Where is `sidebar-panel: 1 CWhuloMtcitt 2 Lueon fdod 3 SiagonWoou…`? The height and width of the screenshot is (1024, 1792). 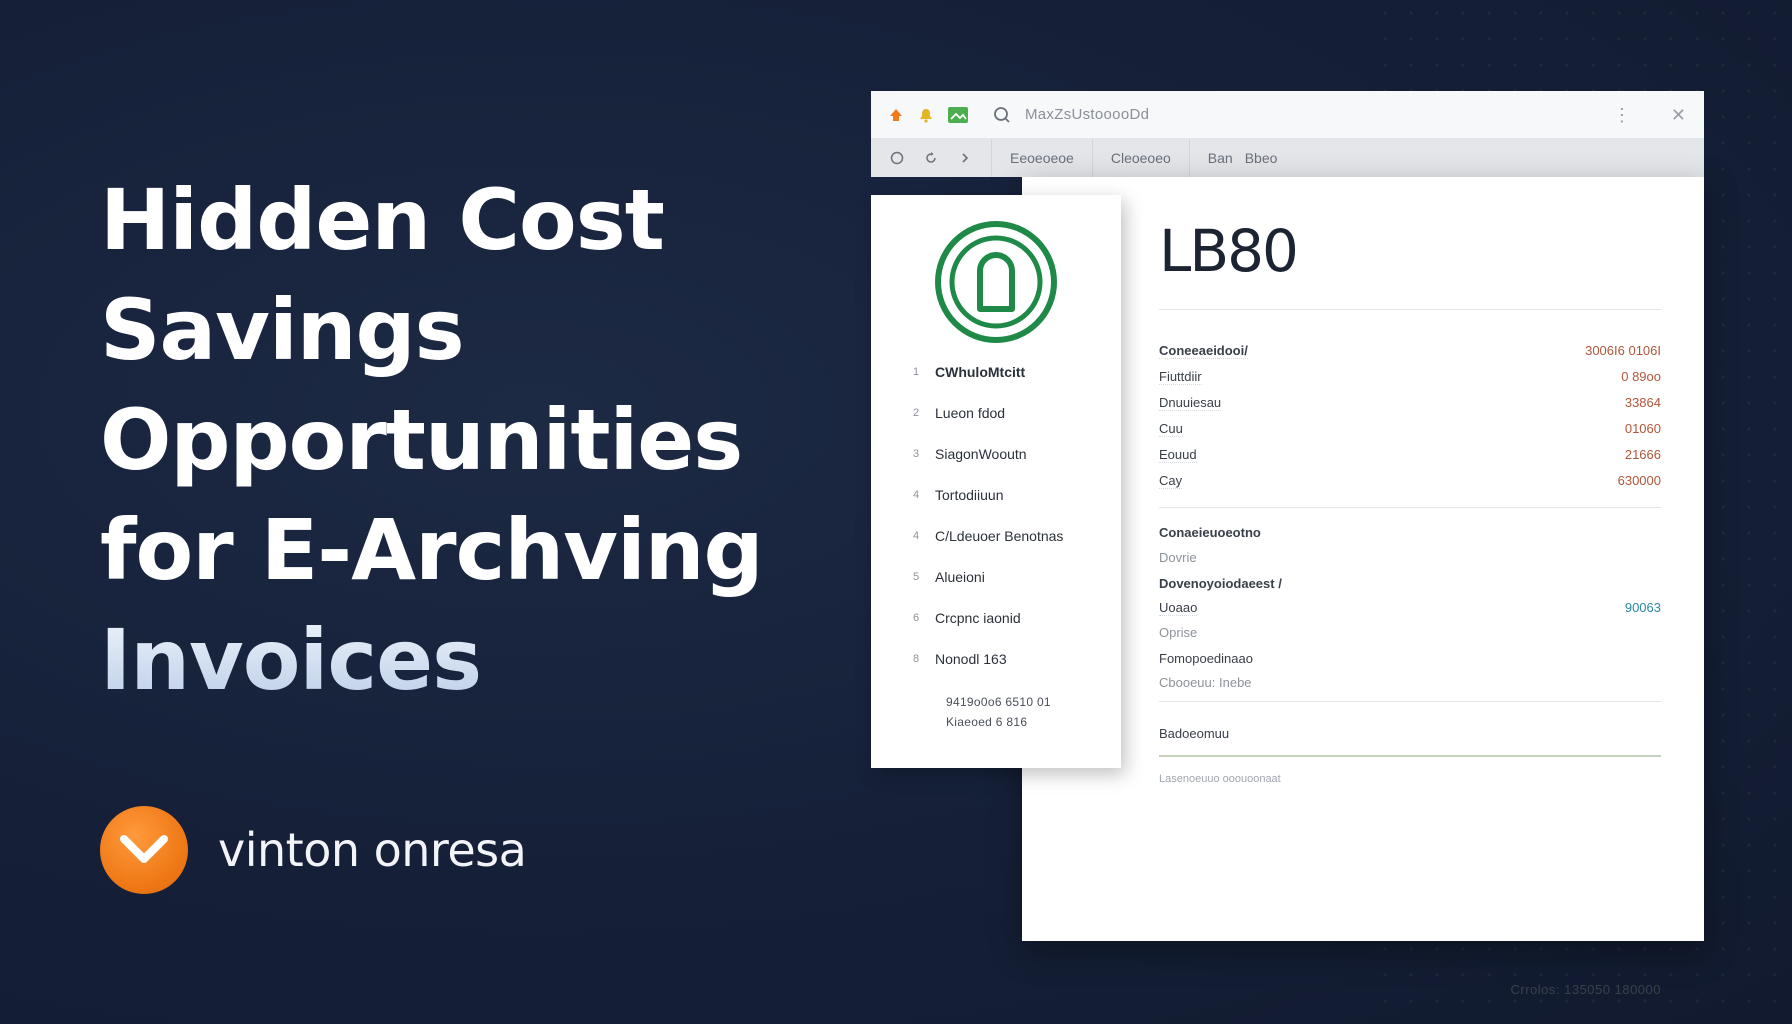 sidebar-panel: 1 CWhuloMtcitt 2 Lueon fdod 3 SiagonWoou… is located at coordinates (996, 481).